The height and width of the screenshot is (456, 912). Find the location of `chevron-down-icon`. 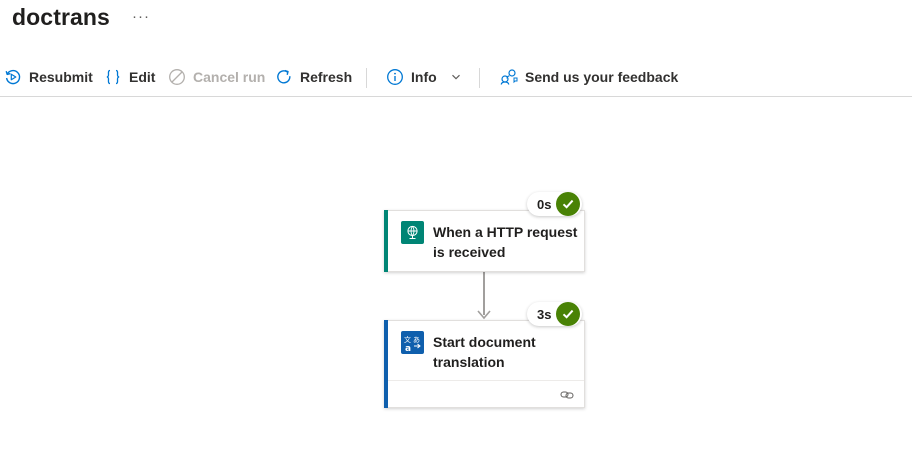

chevron-down-icon is located at coordinates (456, 77).